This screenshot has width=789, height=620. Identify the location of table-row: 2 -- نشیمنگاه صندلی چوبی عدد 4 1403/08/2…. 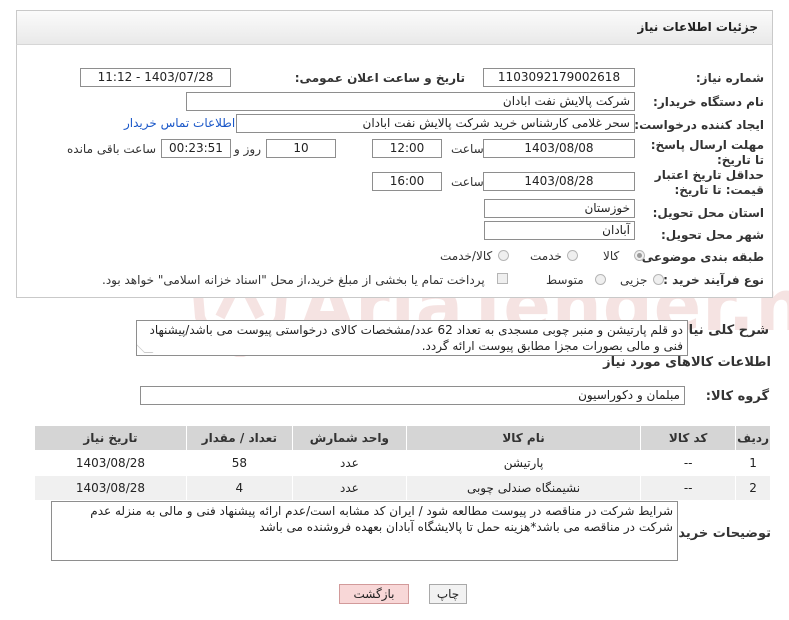
(402, 488).